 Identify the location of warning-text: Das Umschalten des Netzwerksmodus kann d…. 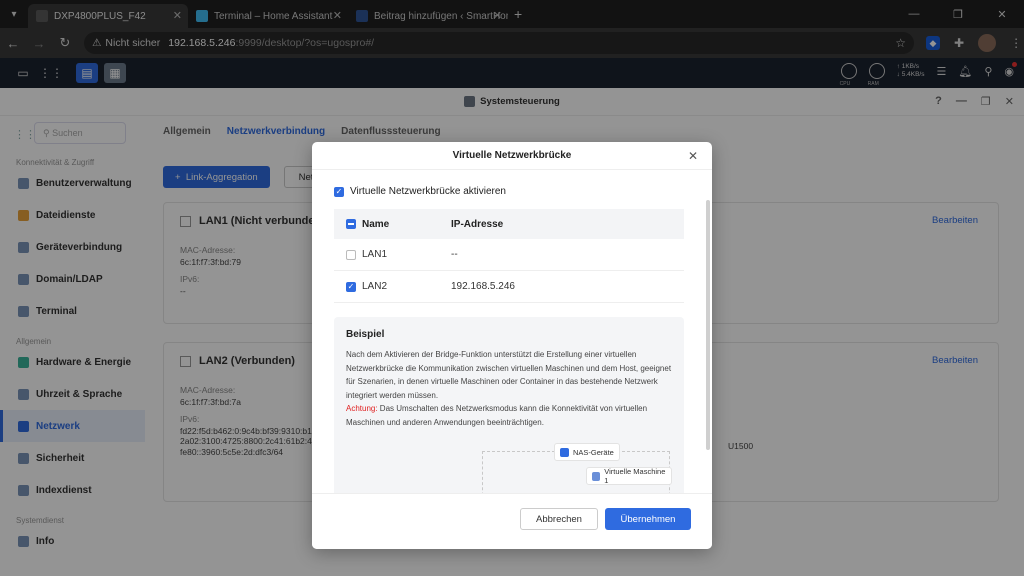
(497, 415).